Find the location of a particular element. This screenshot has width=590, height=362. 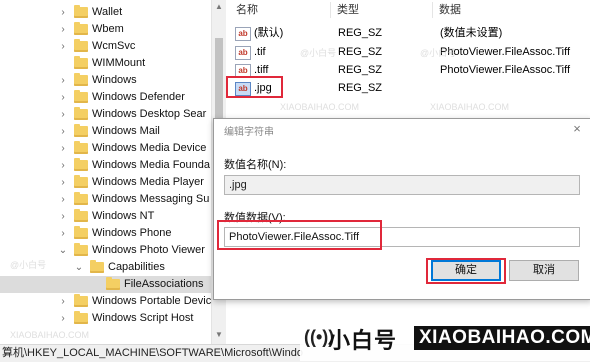

tree-item: › Windows Media Founda is located at coordinates (105, 165).